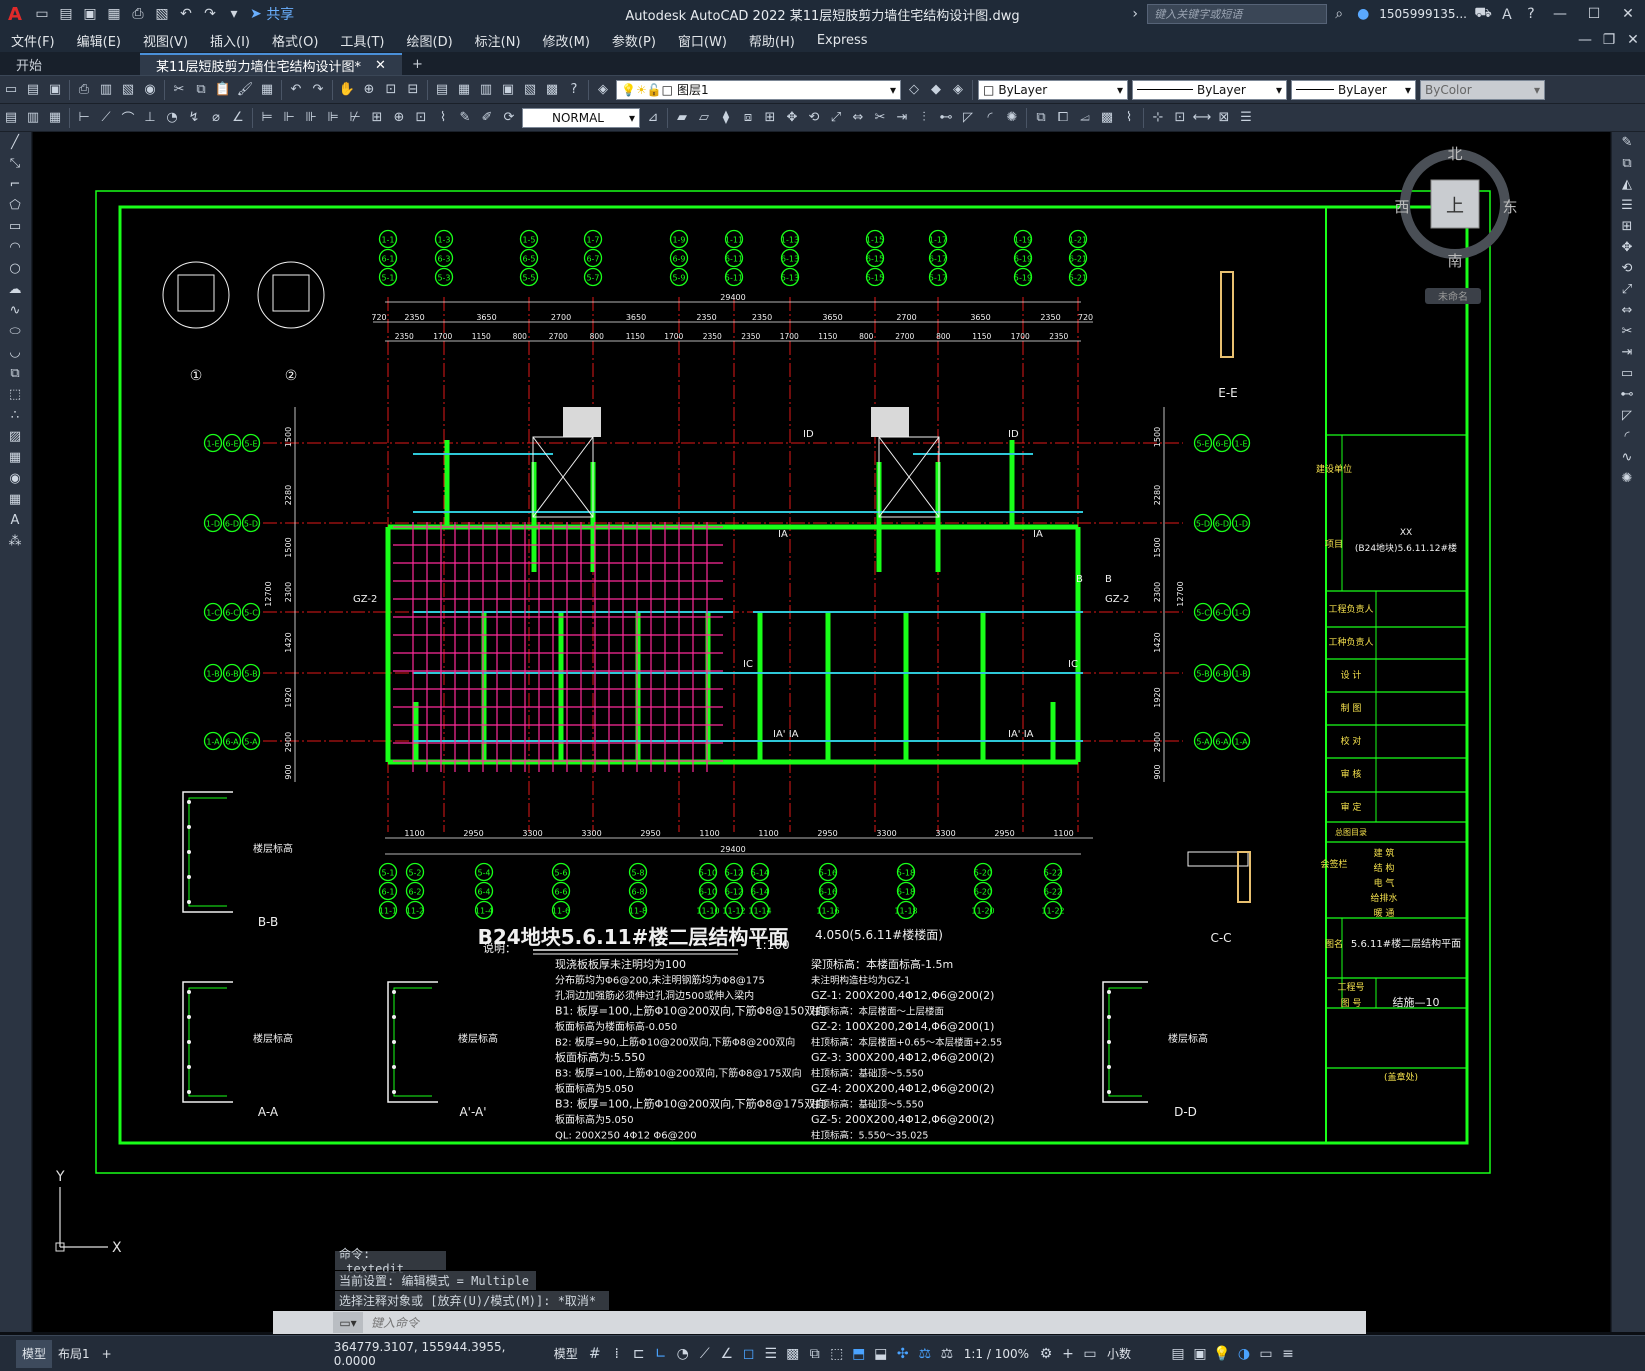  I want to click on 3d-print-icon: ◉, so click(150, 90).